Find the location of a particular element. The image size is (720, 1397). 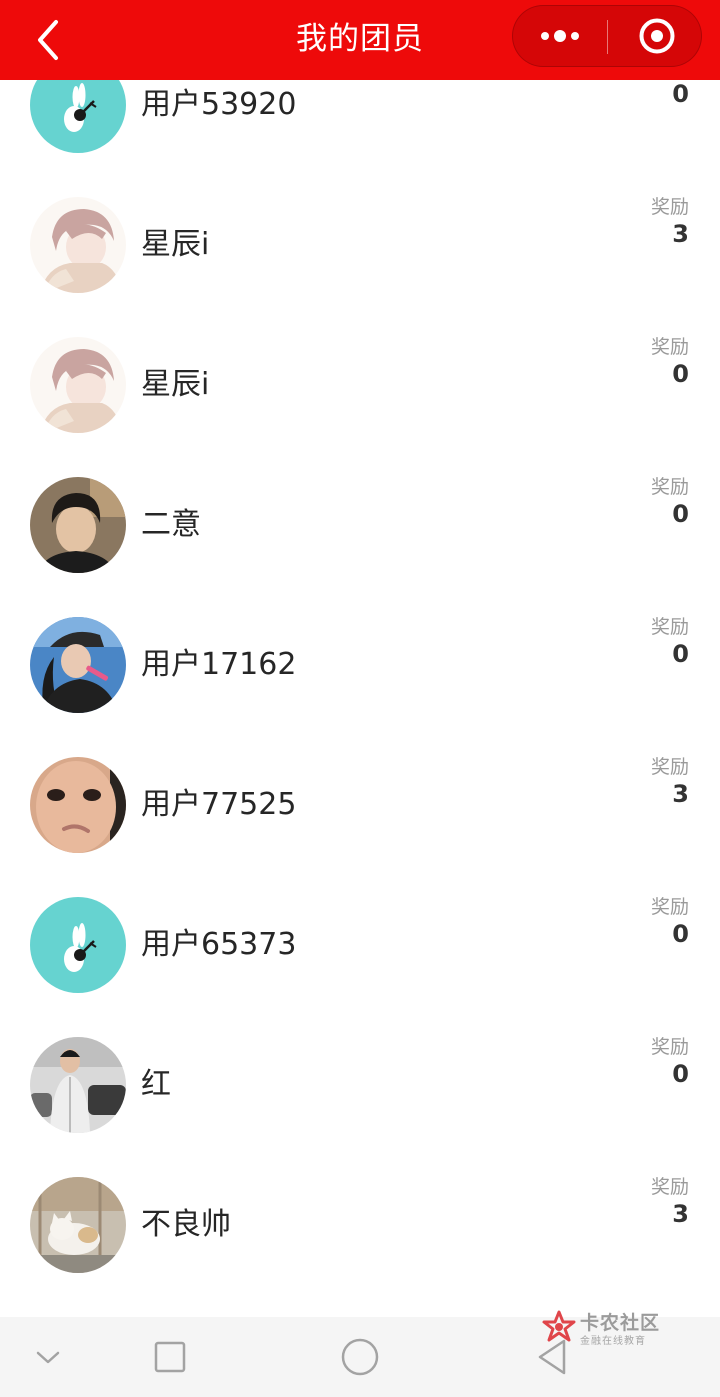

girl-cap-avatar-icon is located at coordinates (78, 665).